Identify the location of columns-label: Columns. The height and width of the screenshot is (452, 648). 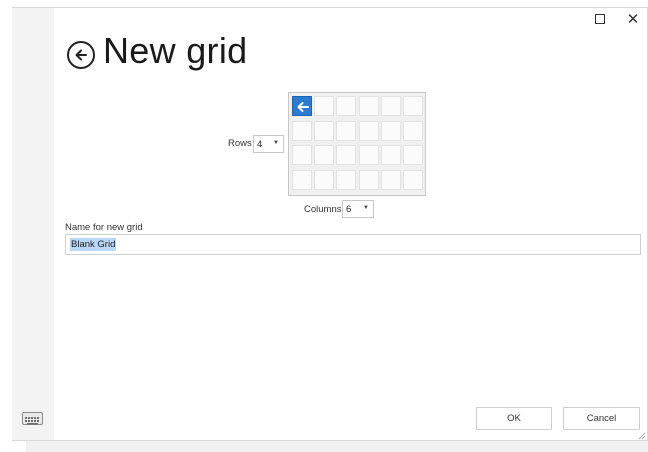
(323, 209).